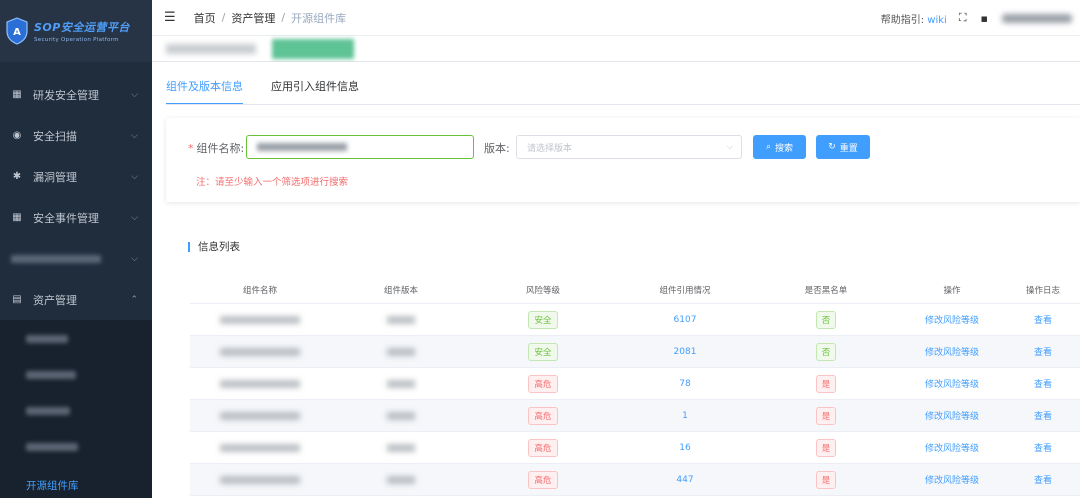 The height and width of the screenshot is (498, 1080). Describe the element at coordinates (216, 148) in the screenshot. I see `component-name-label: * 组件名称:` at that location.